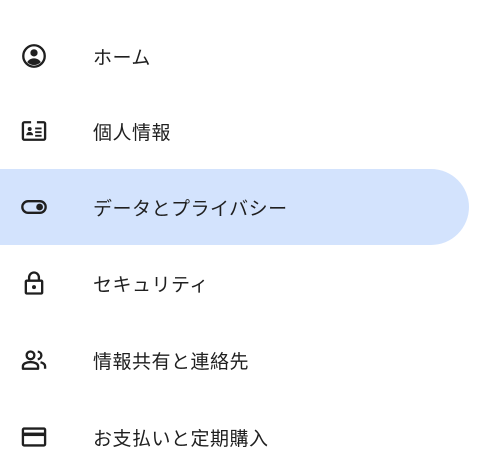  I want to click on credit-card-icon, so click(34, 437).